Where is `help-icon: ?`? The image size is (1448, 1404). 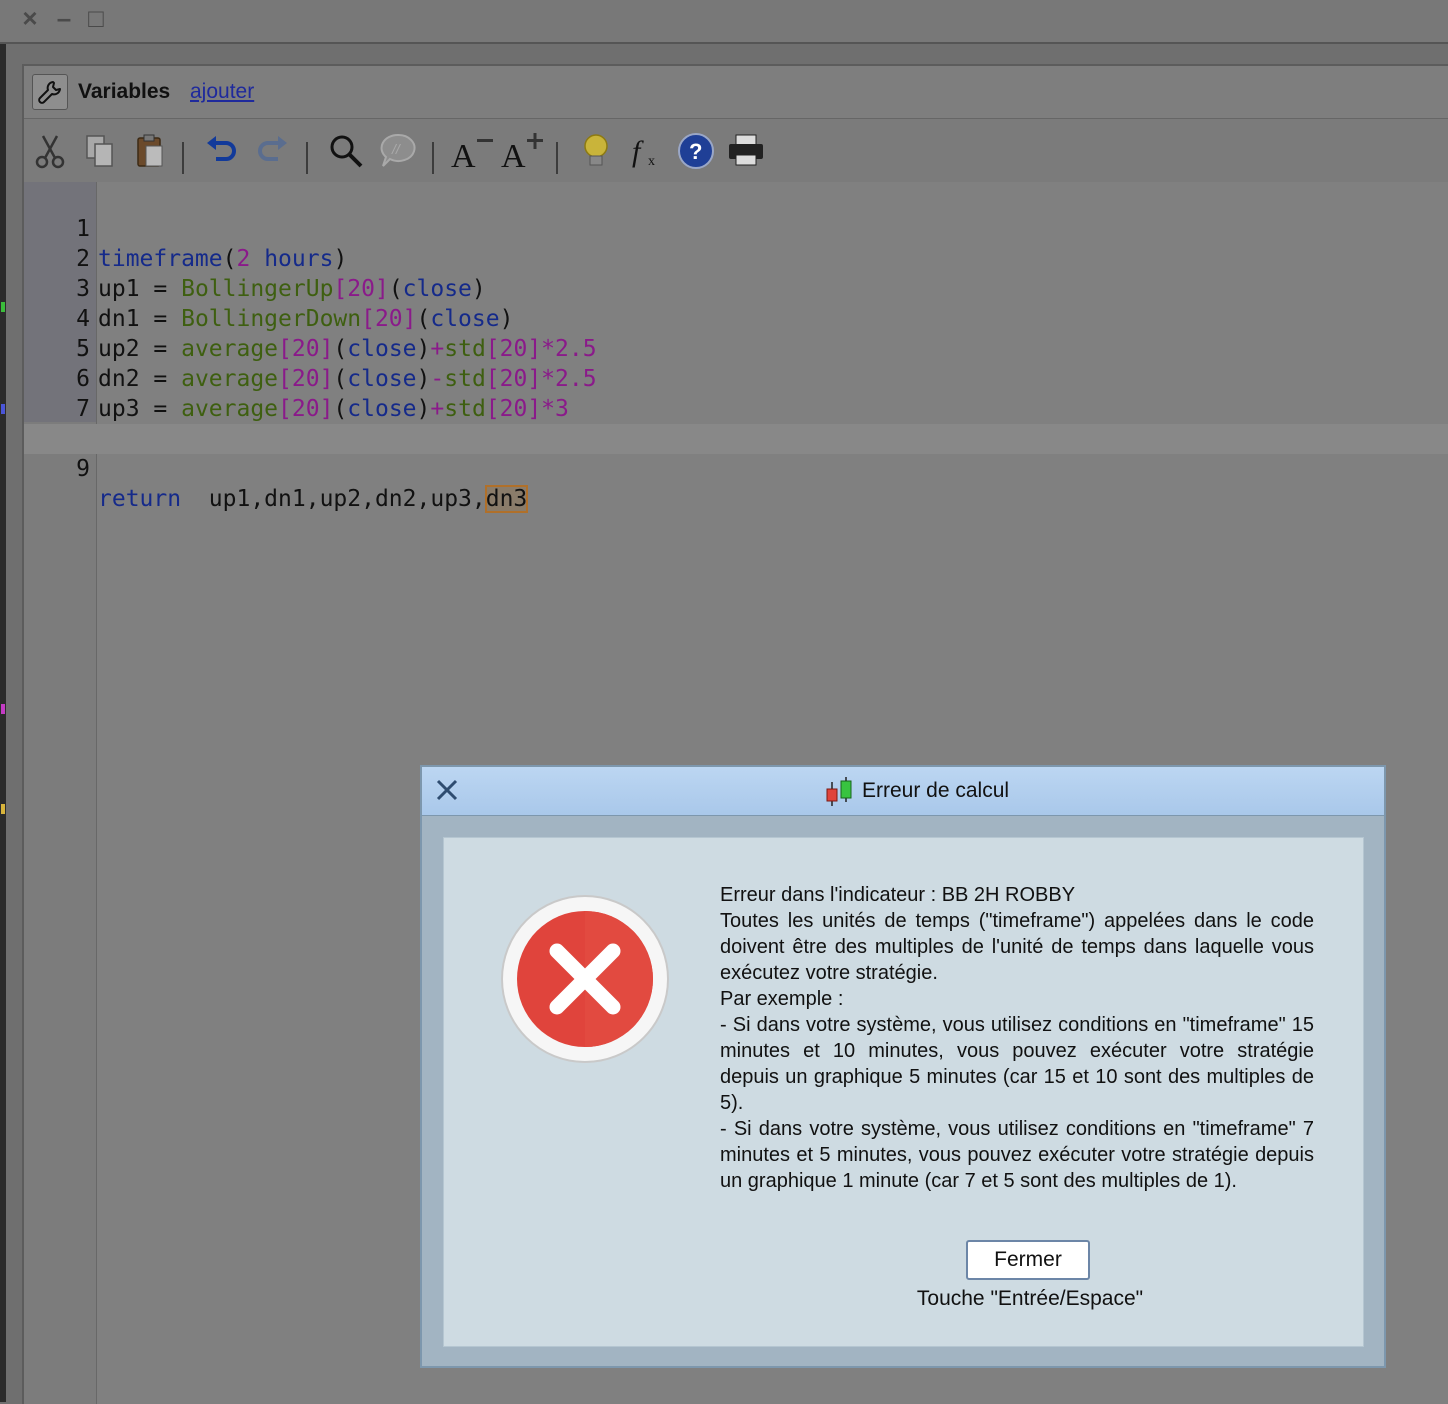
help-icon: ? is located at coordinates (696, 151).